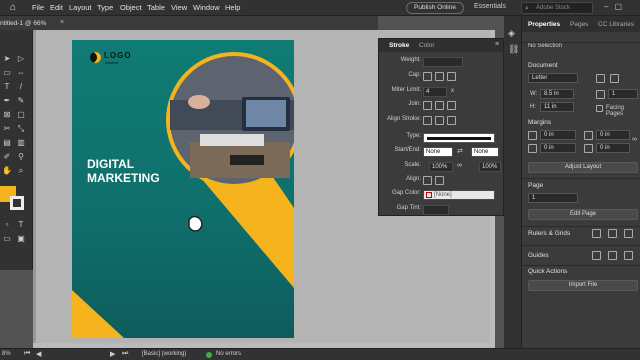 The height and width of the screenshot is (360, 640). What do you see at coordinates (112, 354) in the screenshot?
I see `next-page-icon: ▶` at bounding box center [112, 354].